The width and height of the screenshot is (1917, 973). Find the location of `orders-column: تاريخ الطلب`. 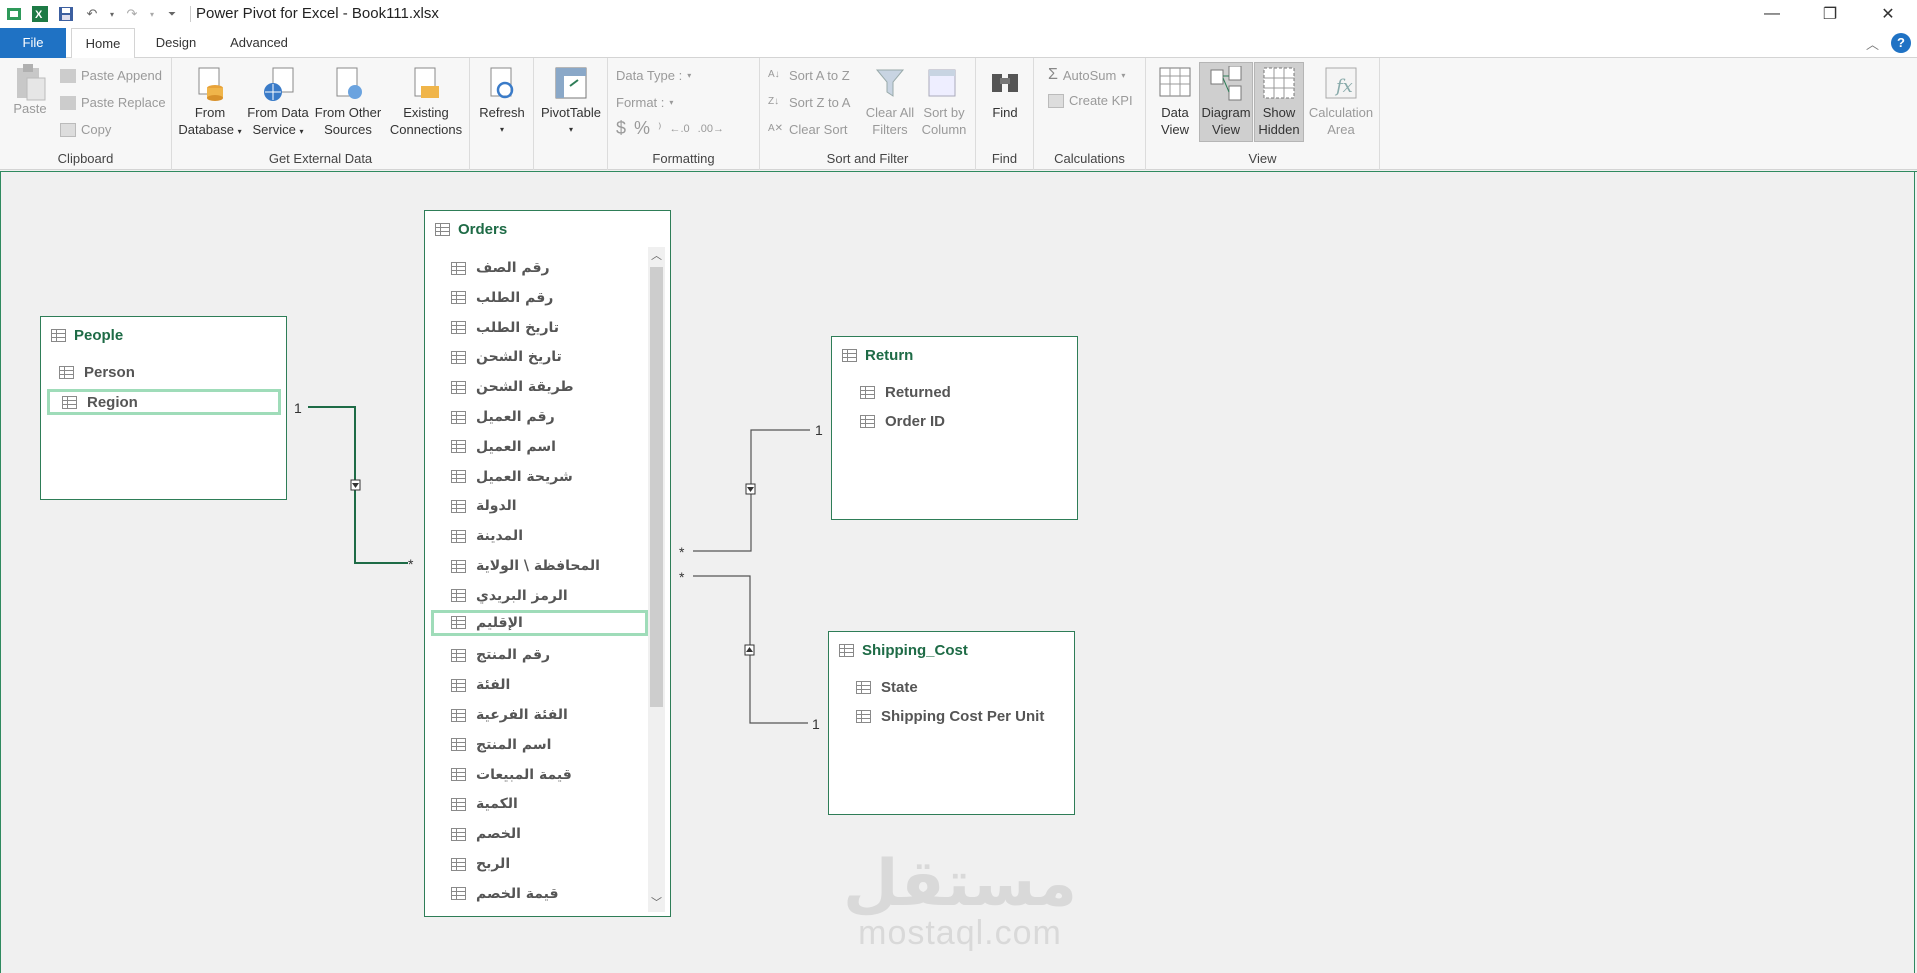

orders-column: تاريخ الطلب is located at coordinates (505, 328).